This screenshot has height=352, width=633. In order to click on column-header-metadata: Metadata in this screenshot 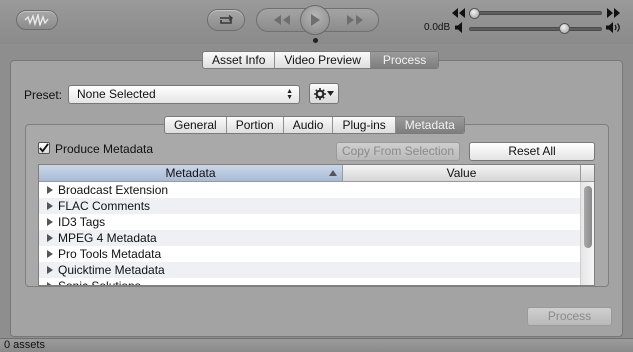, I will do `click(190, 173)`.